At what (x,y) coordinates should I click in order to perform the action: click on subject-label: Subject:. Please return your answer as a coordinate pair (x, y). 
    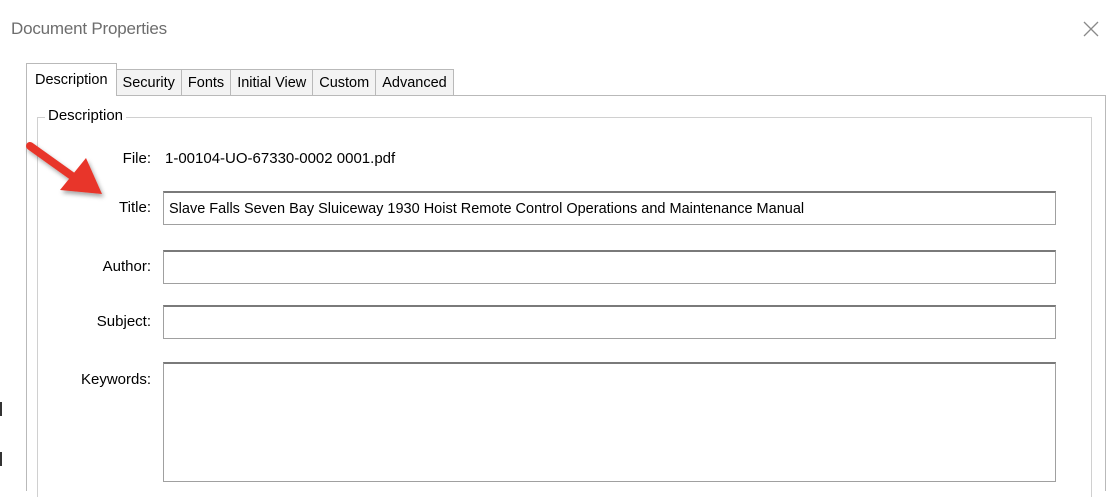
    Looking at the image, I should click on (123, 321).